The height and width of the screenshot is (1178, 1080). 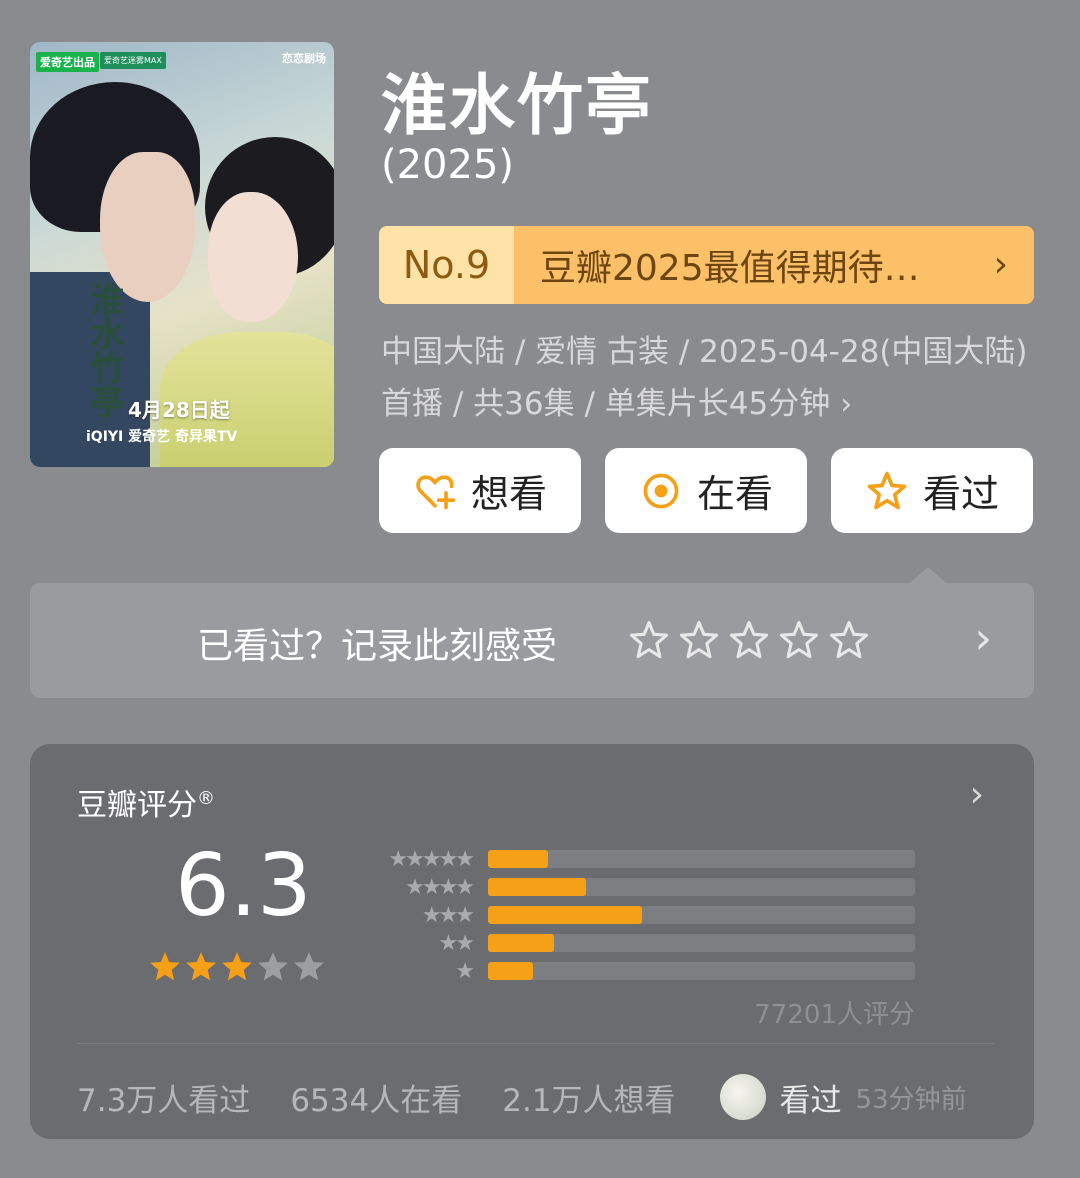 What do you see at coordinates (960, 494) in the screenshot?
I see `watched-label: 看过` at bounding box center [960, 494].